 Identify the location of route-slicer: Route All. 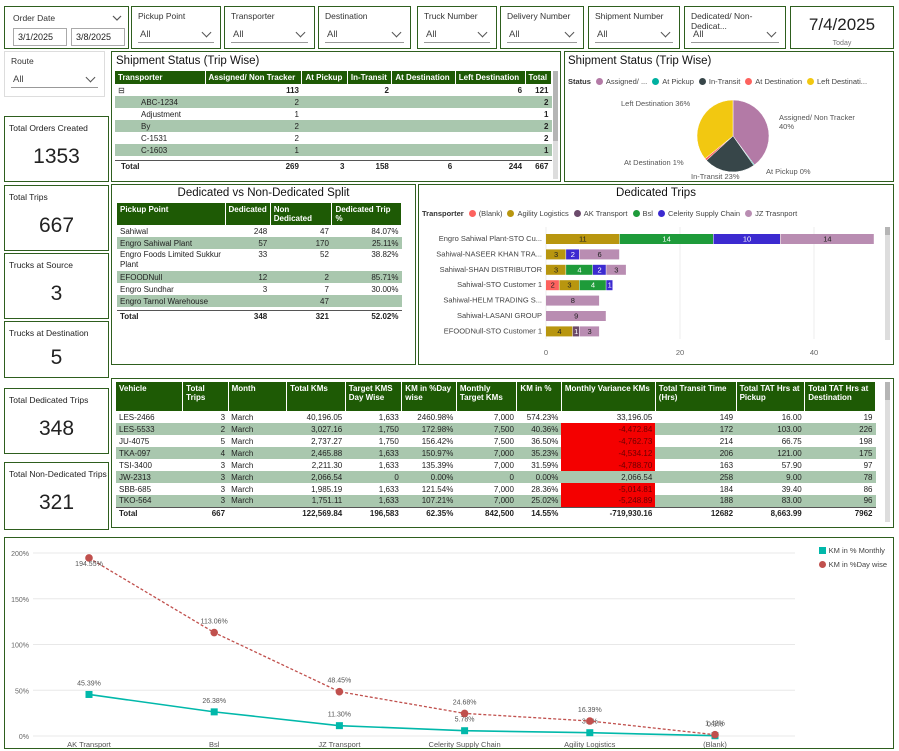
(54, 74).